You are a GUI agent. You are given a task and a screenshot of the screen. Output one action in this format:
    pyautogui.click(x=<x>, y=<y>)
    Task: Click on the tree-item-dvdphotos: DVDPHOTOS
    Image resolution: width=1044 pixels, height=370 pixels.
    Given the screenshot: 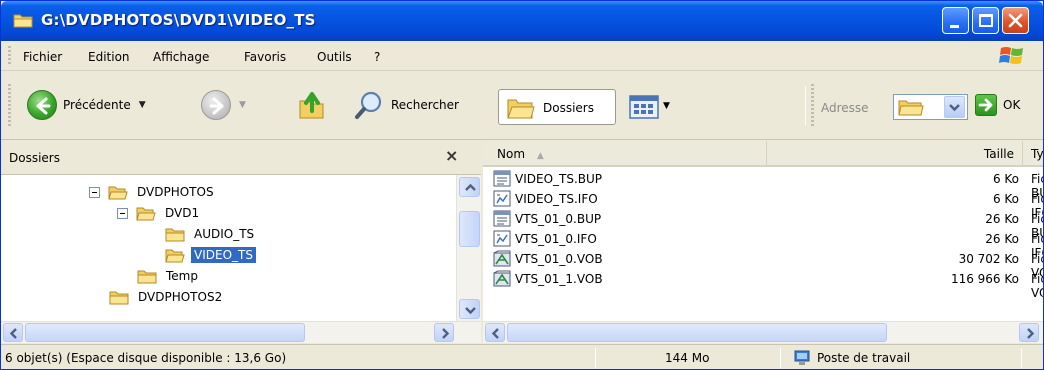 What is the action you would take?
    pyautogui.click(x=153, y=192)
    